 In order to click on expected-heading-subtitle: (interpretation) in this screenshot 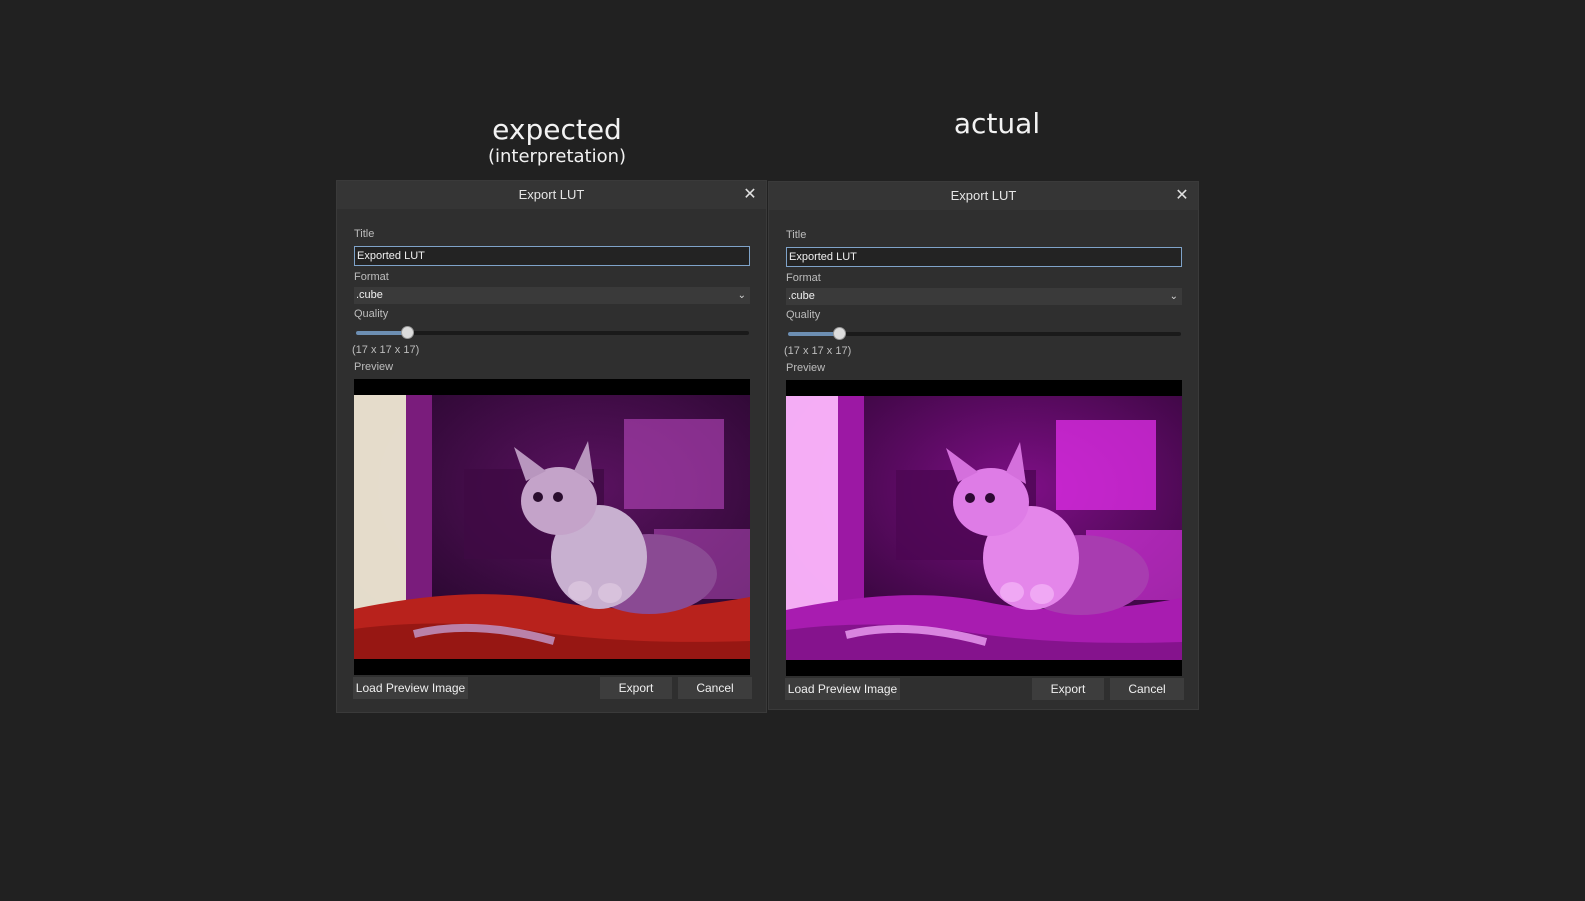, I will do `click(557, 156)`.